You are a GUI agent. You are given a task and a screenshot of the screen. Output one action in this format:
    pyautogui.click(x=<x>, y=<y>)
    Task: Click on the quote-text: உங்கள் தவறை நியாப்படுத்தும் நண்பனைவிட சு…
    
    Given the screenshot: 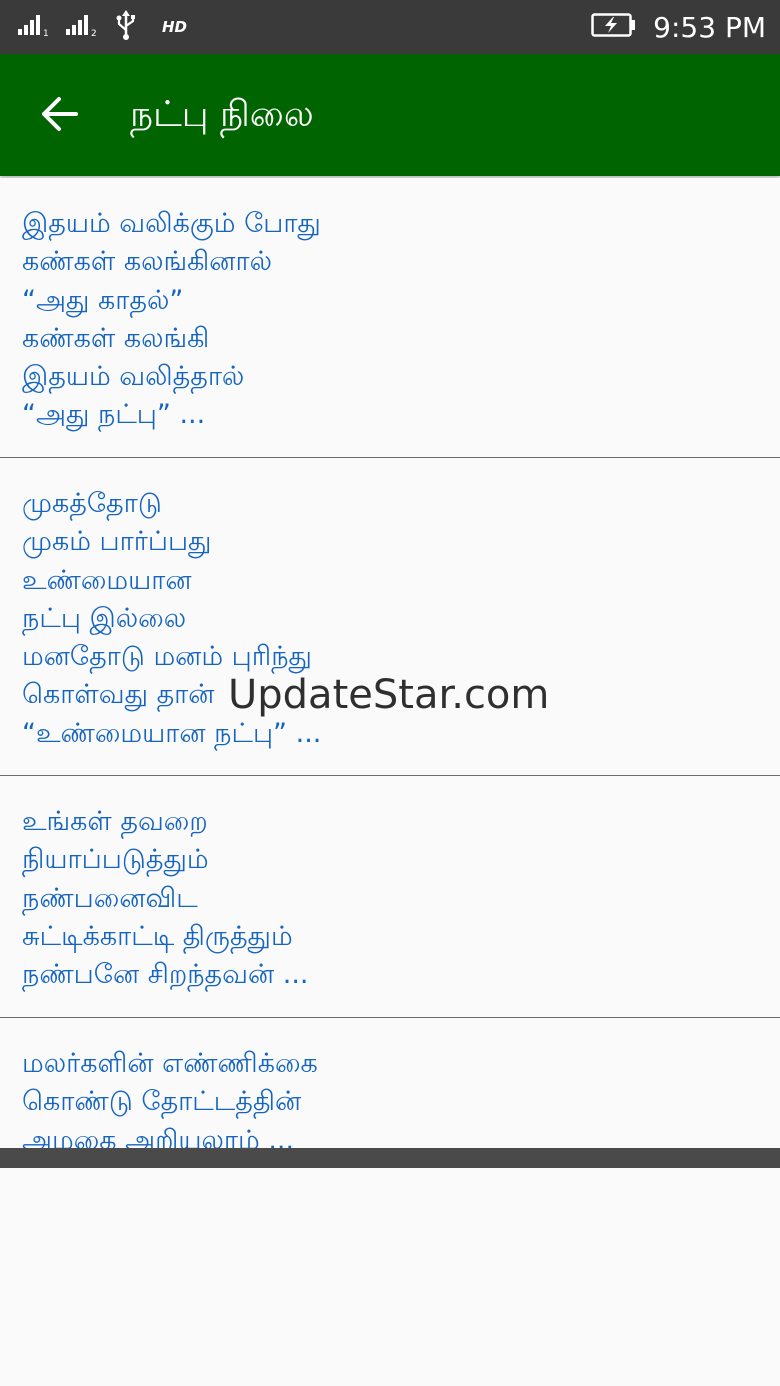 What is the action you would take?
    pyautogui.click(x=165, y=898)
    